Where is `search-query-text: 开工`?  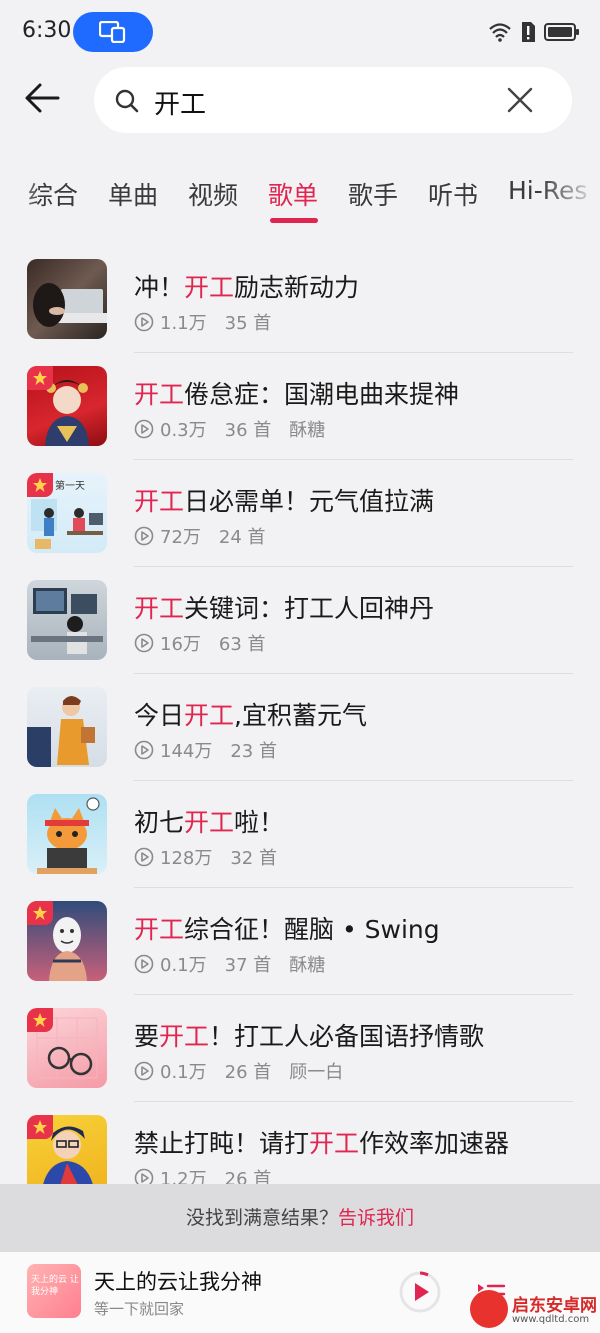
search-query-text: 开工 is located at coordinates (180, 102).